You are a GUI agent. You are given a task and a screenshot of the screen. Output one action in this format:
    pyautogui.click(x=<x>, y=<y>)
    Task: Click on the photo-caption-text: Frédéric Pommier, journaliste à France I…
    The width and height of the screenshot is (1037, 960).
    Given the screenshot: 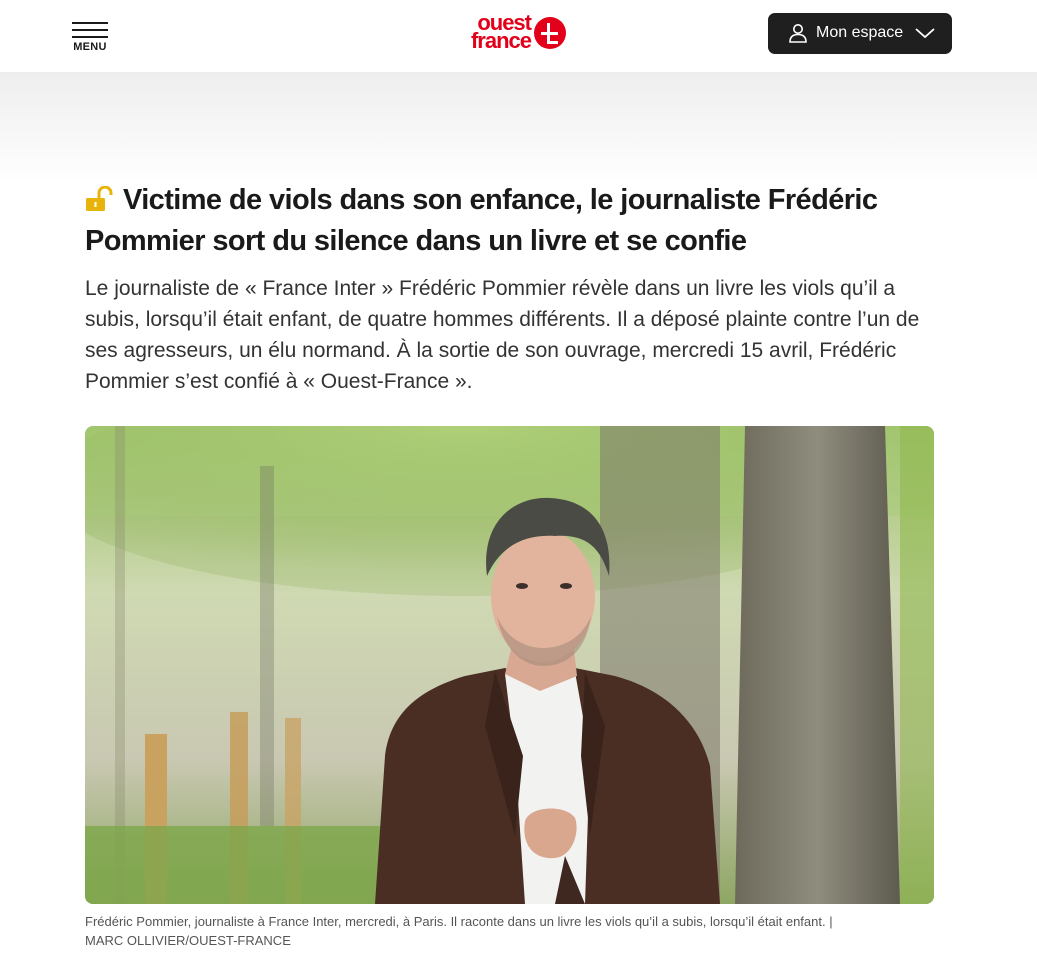 What is the action you would take?
    pyautogui.click(x=459, y=921)
    